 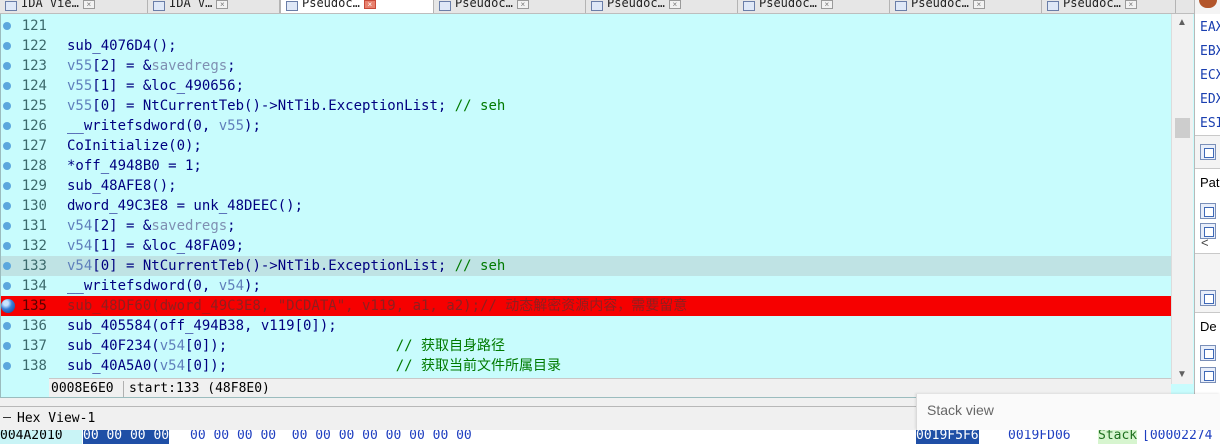 I want to click on code-line: 123 v55[2] = &savedregs;, so click(x=586, y=66).